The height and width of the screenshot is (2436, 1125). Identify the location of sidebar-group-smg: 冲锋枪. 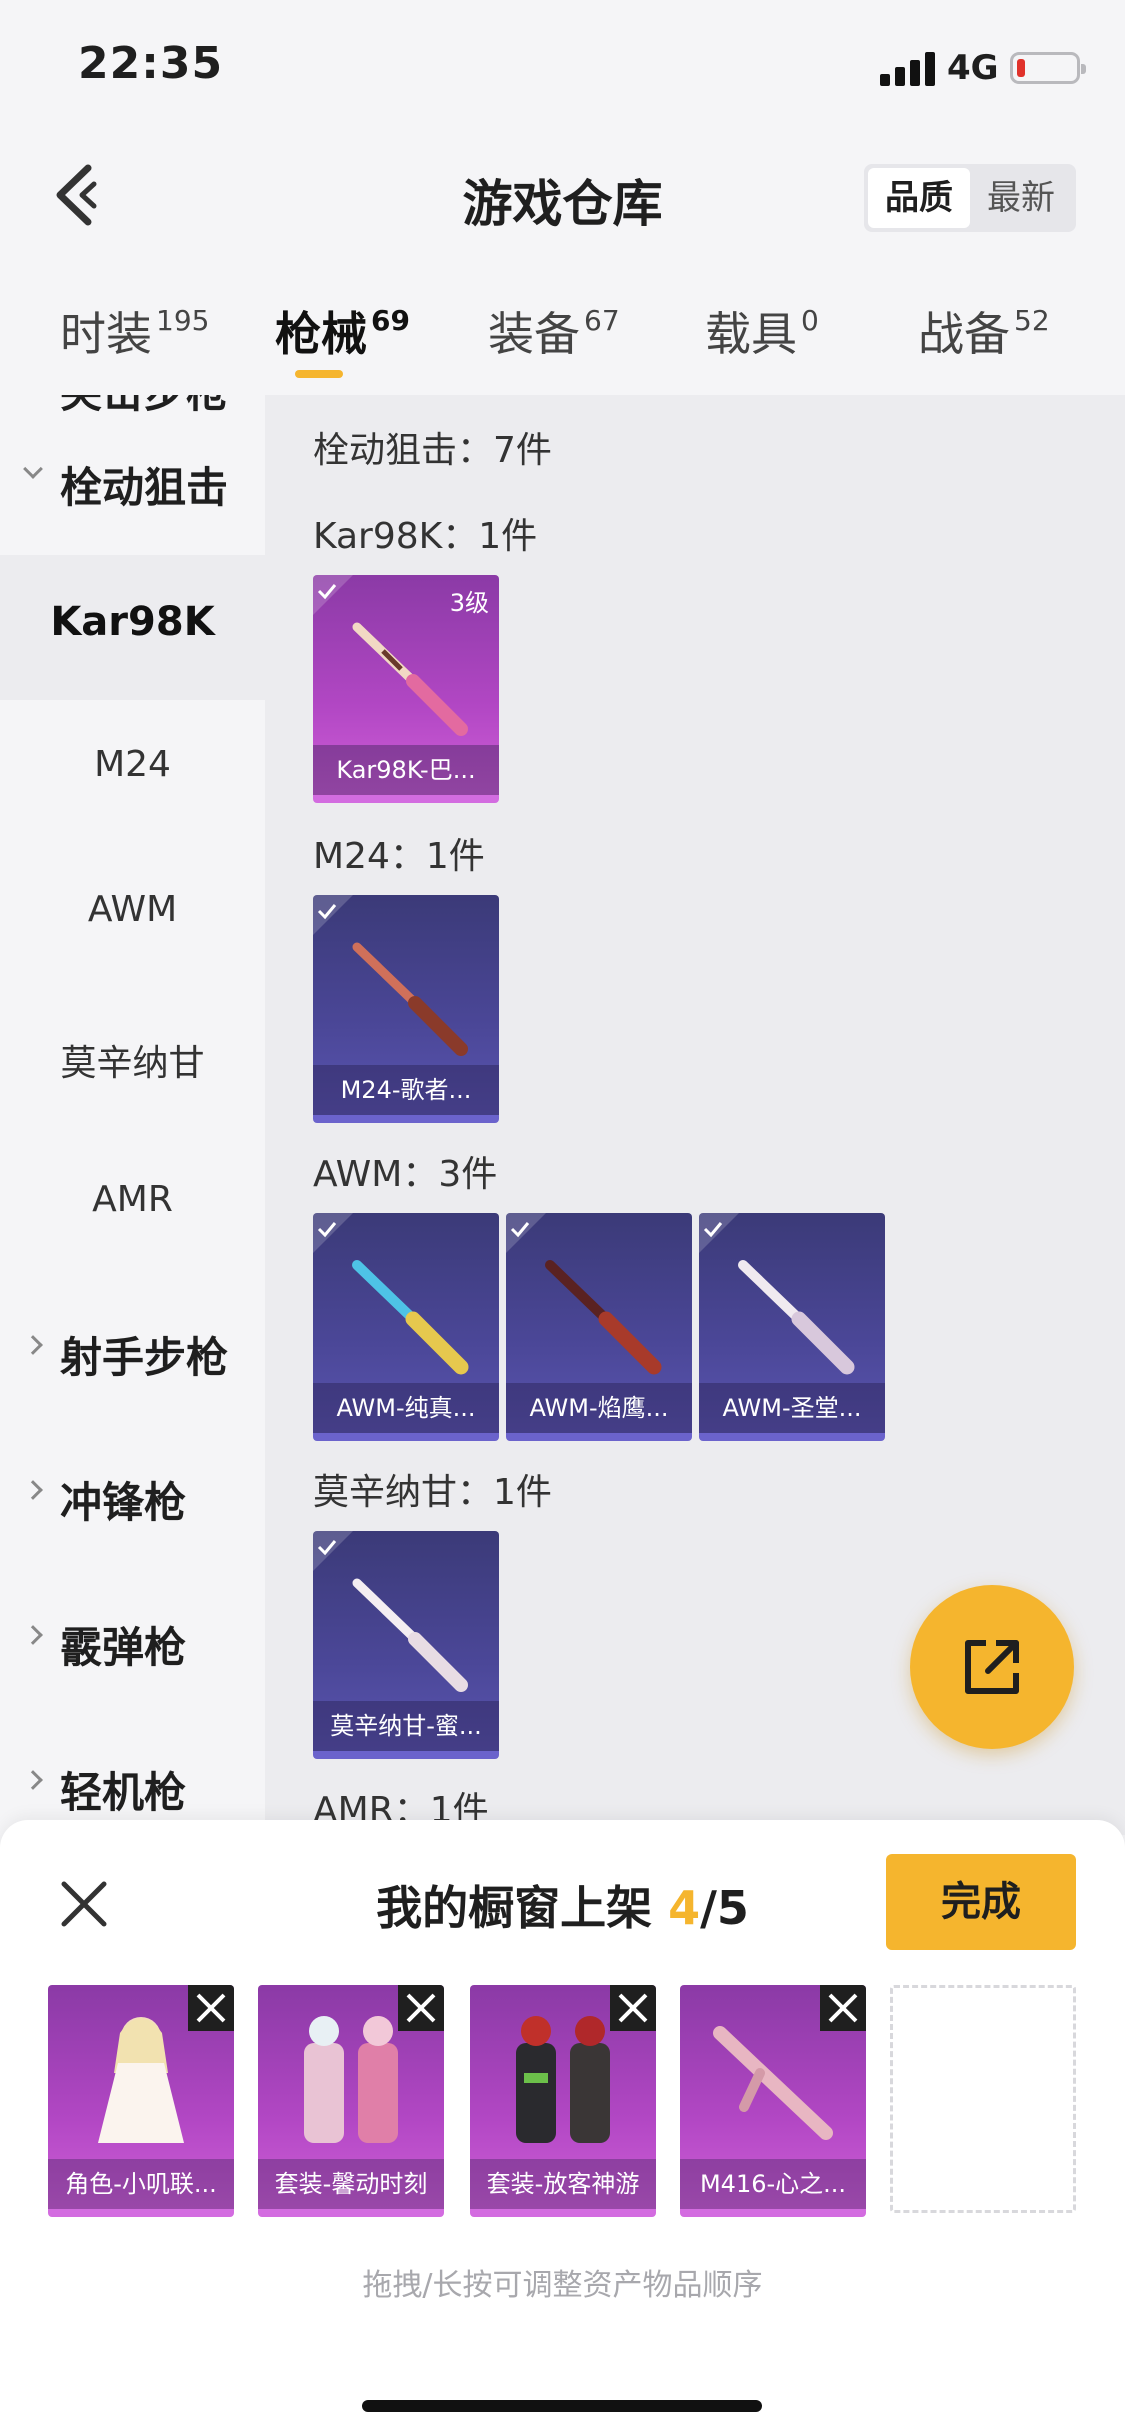
(132, 1497).